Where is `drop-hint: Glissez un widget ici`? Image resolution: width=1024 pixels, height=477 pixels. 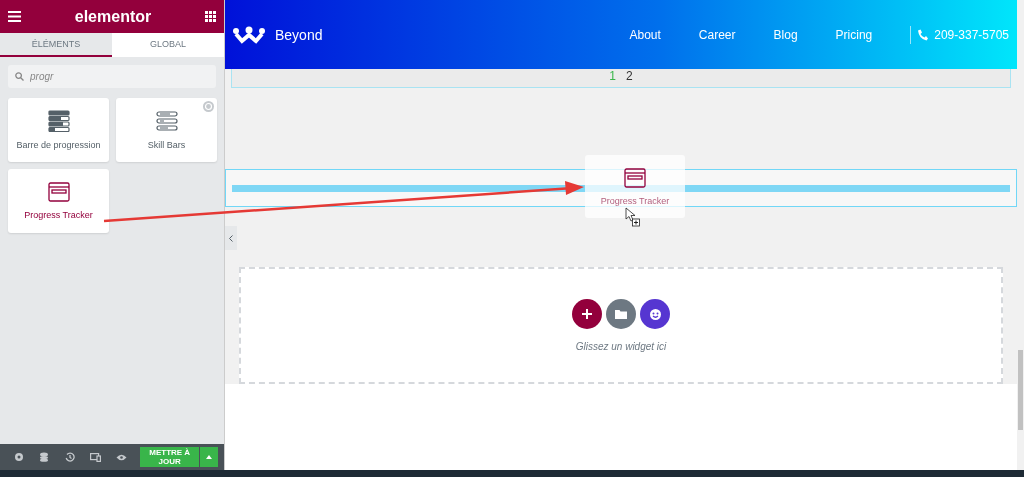
drop-hint: Glissez un widget ici is located at coordinates (621, 346).